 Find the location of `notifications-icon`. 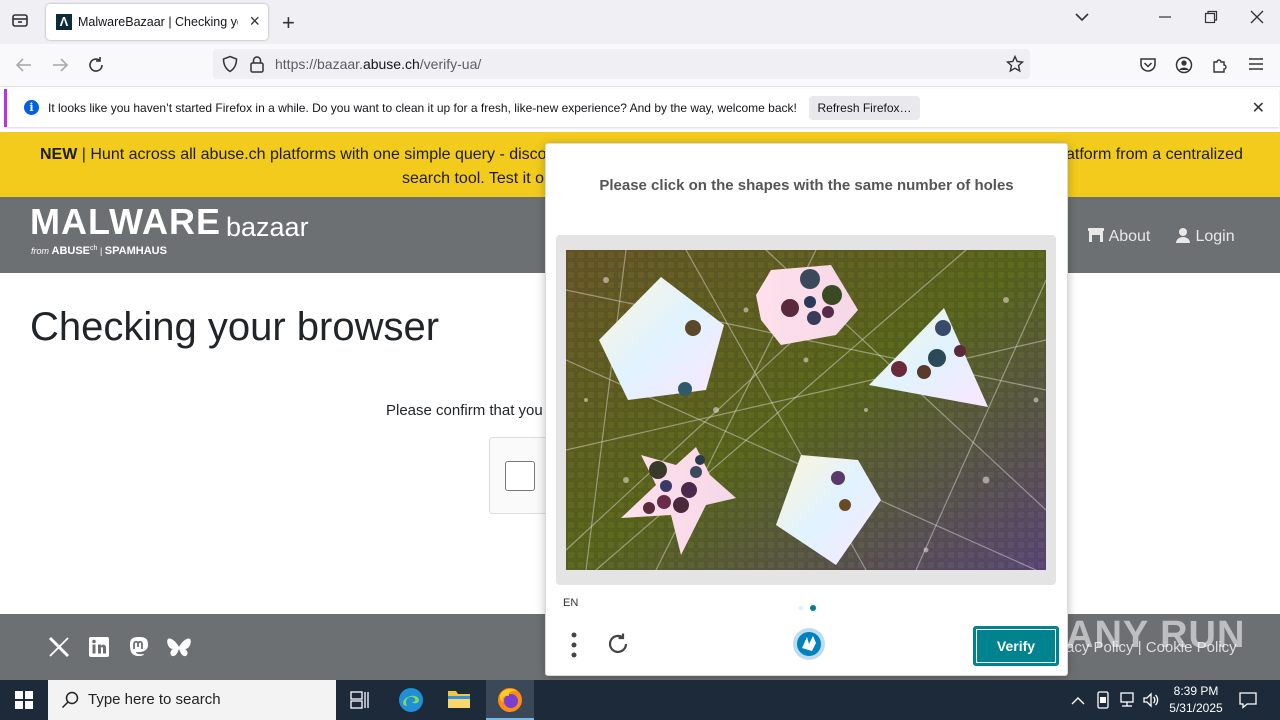

notifications-icon is located at coordinates (1248, 702).